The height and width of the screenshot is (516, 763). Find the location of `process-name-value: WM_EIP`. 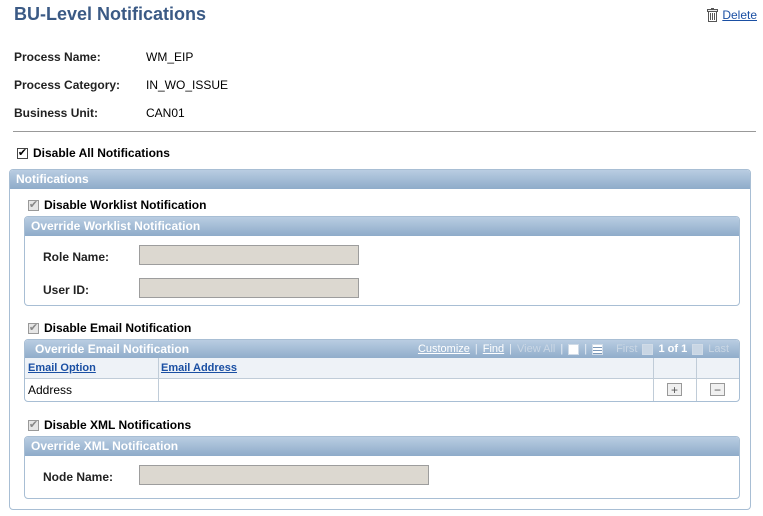

process-name-value: WM_EIP is located at coordinates (170, 57).